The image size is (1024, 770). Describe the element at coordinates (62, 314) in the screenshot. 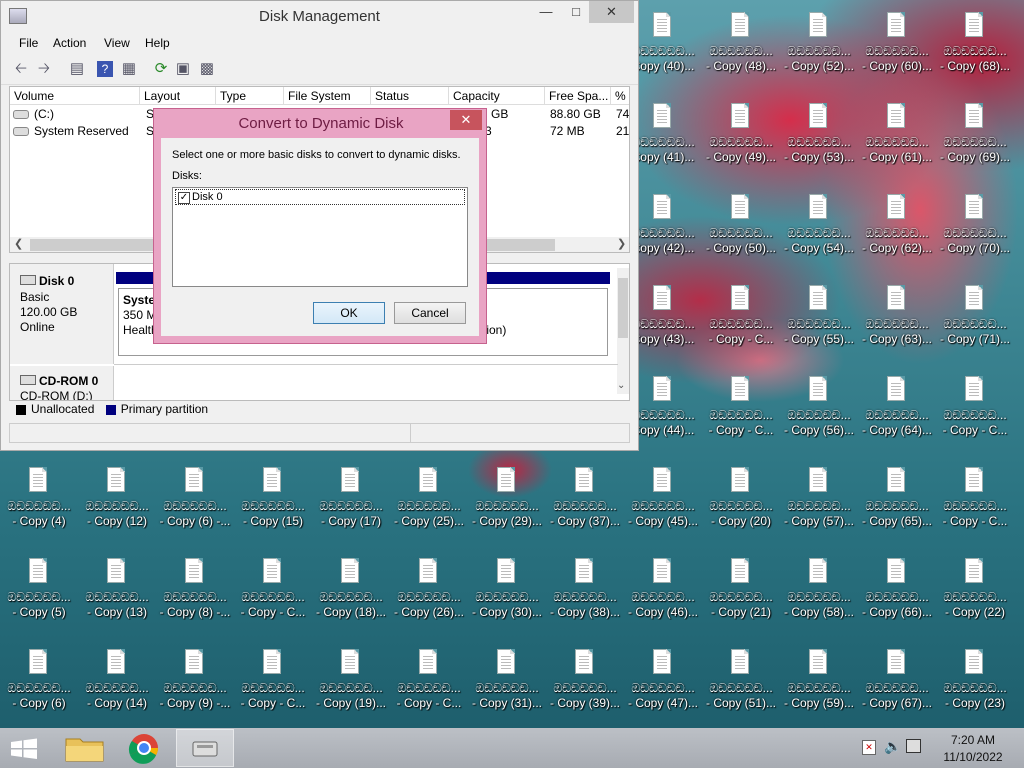

I see `disk0-label: Disk 0 Basic 120.00 GB Online` at that location.